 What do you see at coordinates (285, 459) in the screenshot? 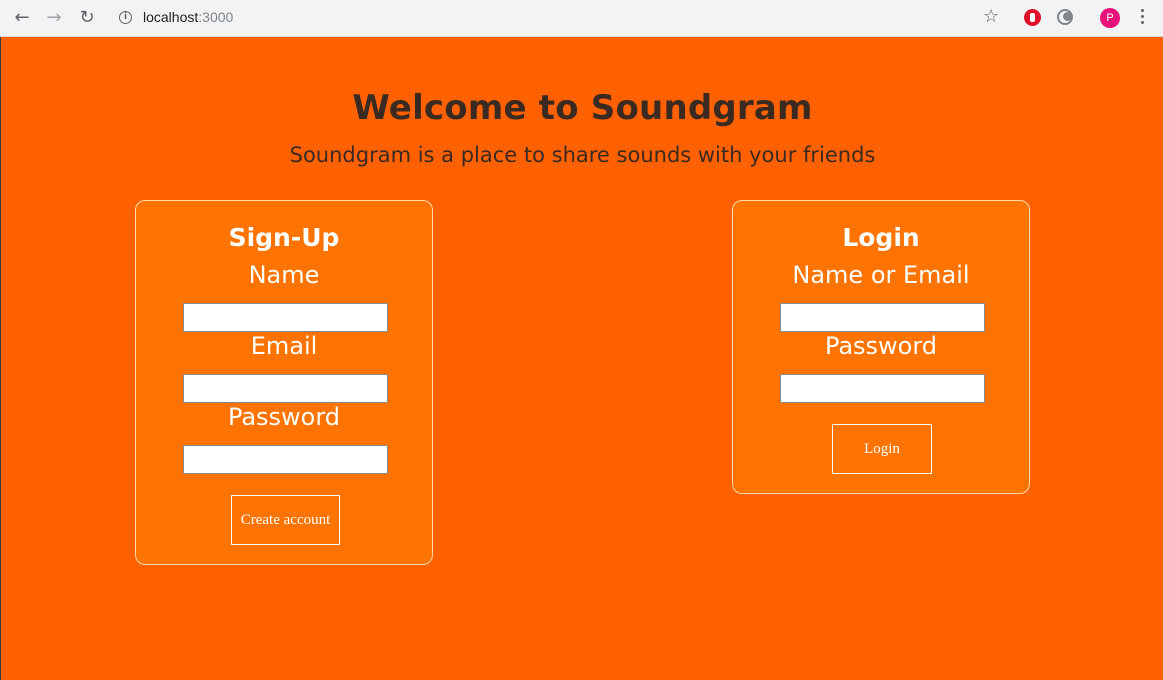
I see `signup-password-input` at bounding box center [285, 459].